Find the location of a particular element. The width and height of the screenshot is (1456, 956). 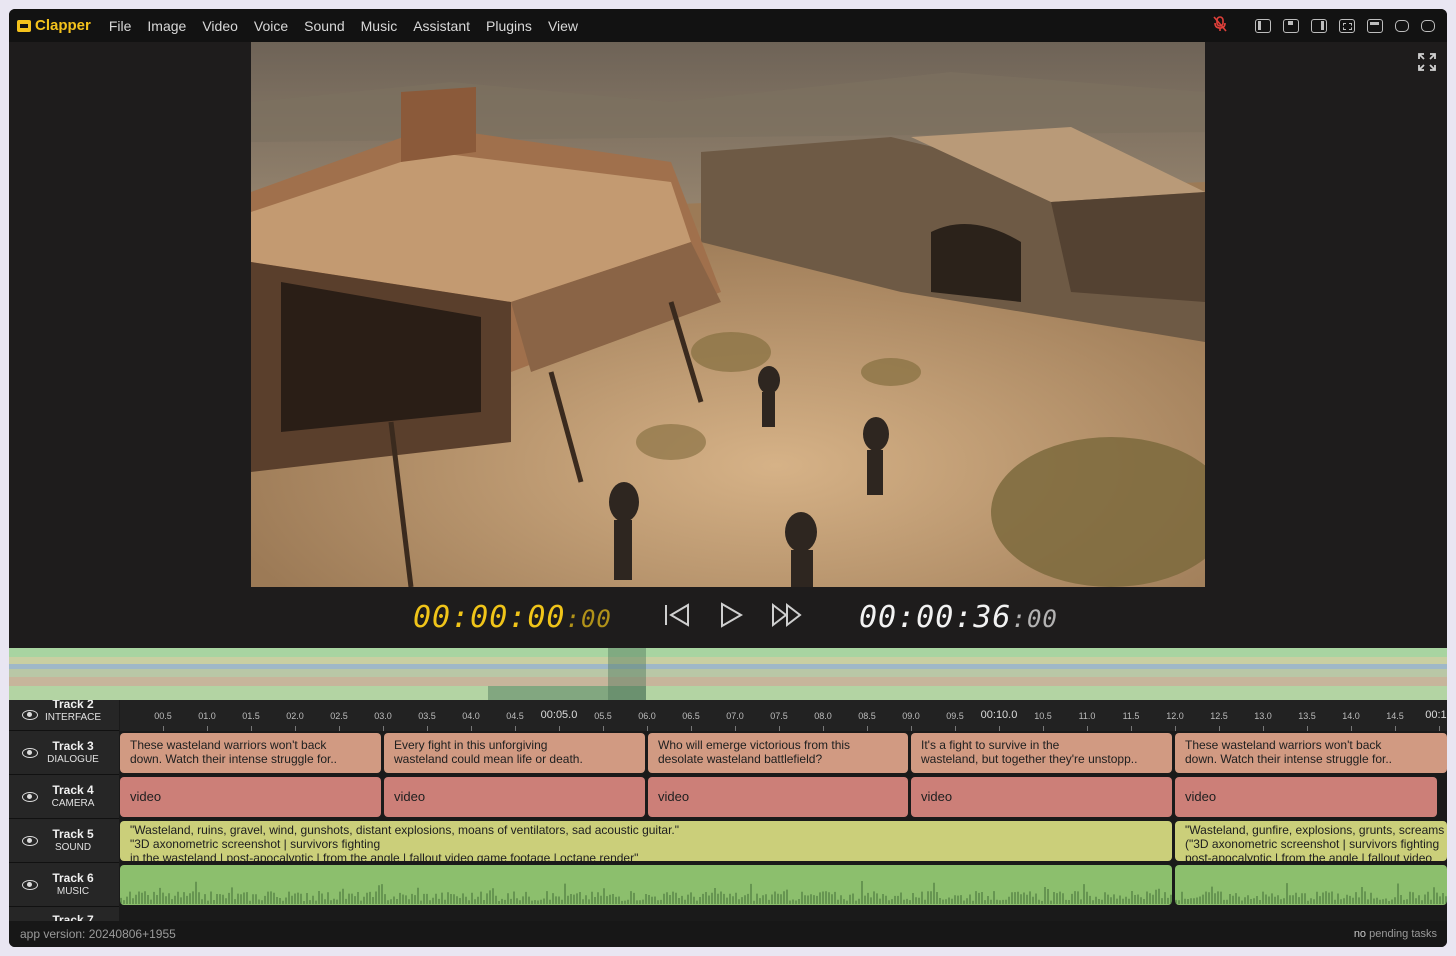

transport-controls is located at coordinates (733, 618).